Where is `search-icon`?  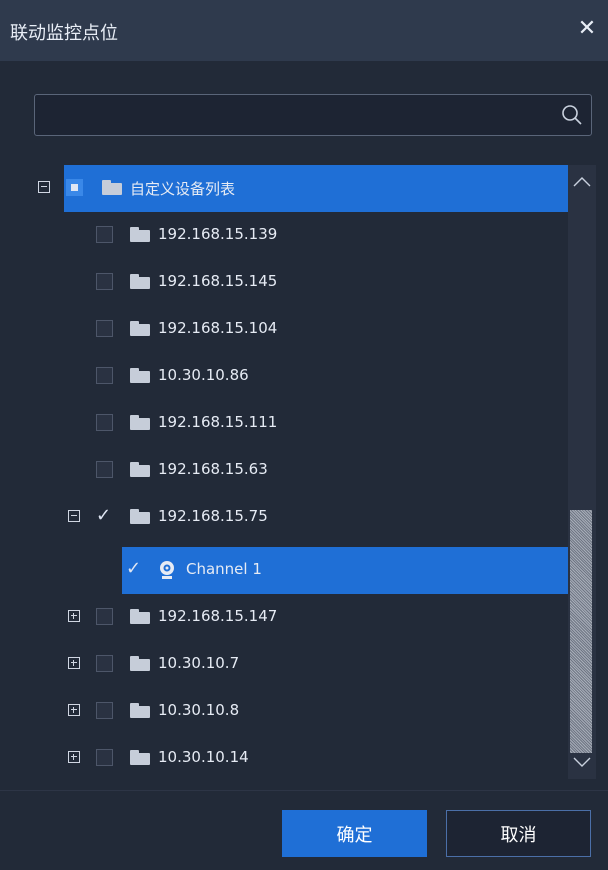 search-icon is located at coordinates (572, 115).